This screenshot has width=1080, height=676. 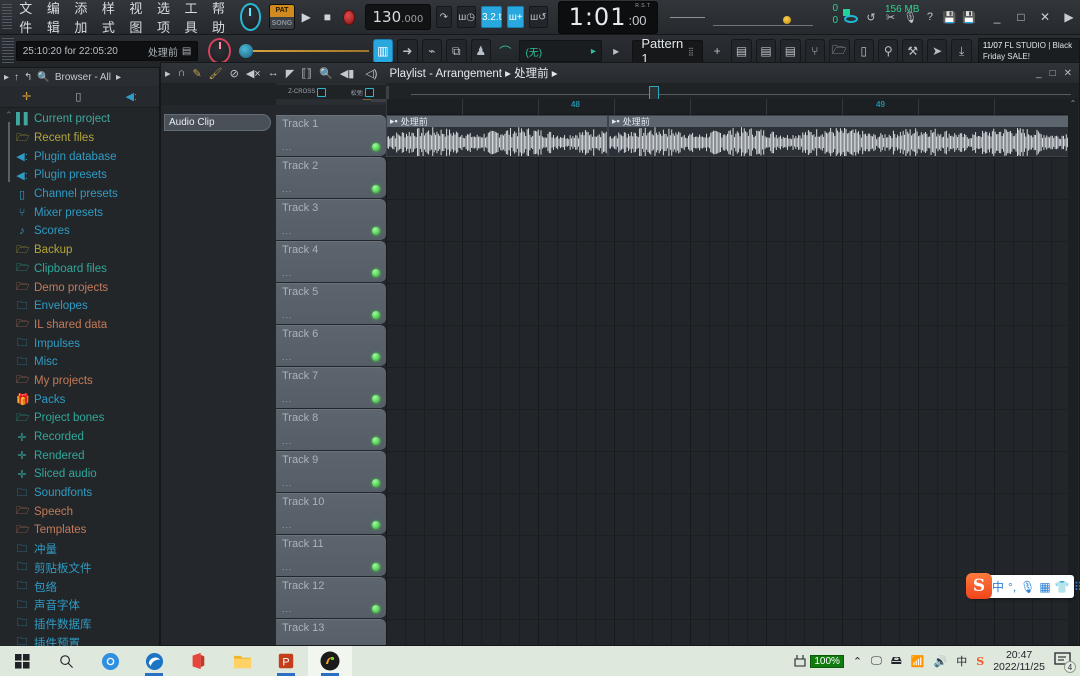 What do you see at coordinates (918, 661) in the screenshot?
I see `tray-wifi-icon: 📶` at bounding box center [918, 661].